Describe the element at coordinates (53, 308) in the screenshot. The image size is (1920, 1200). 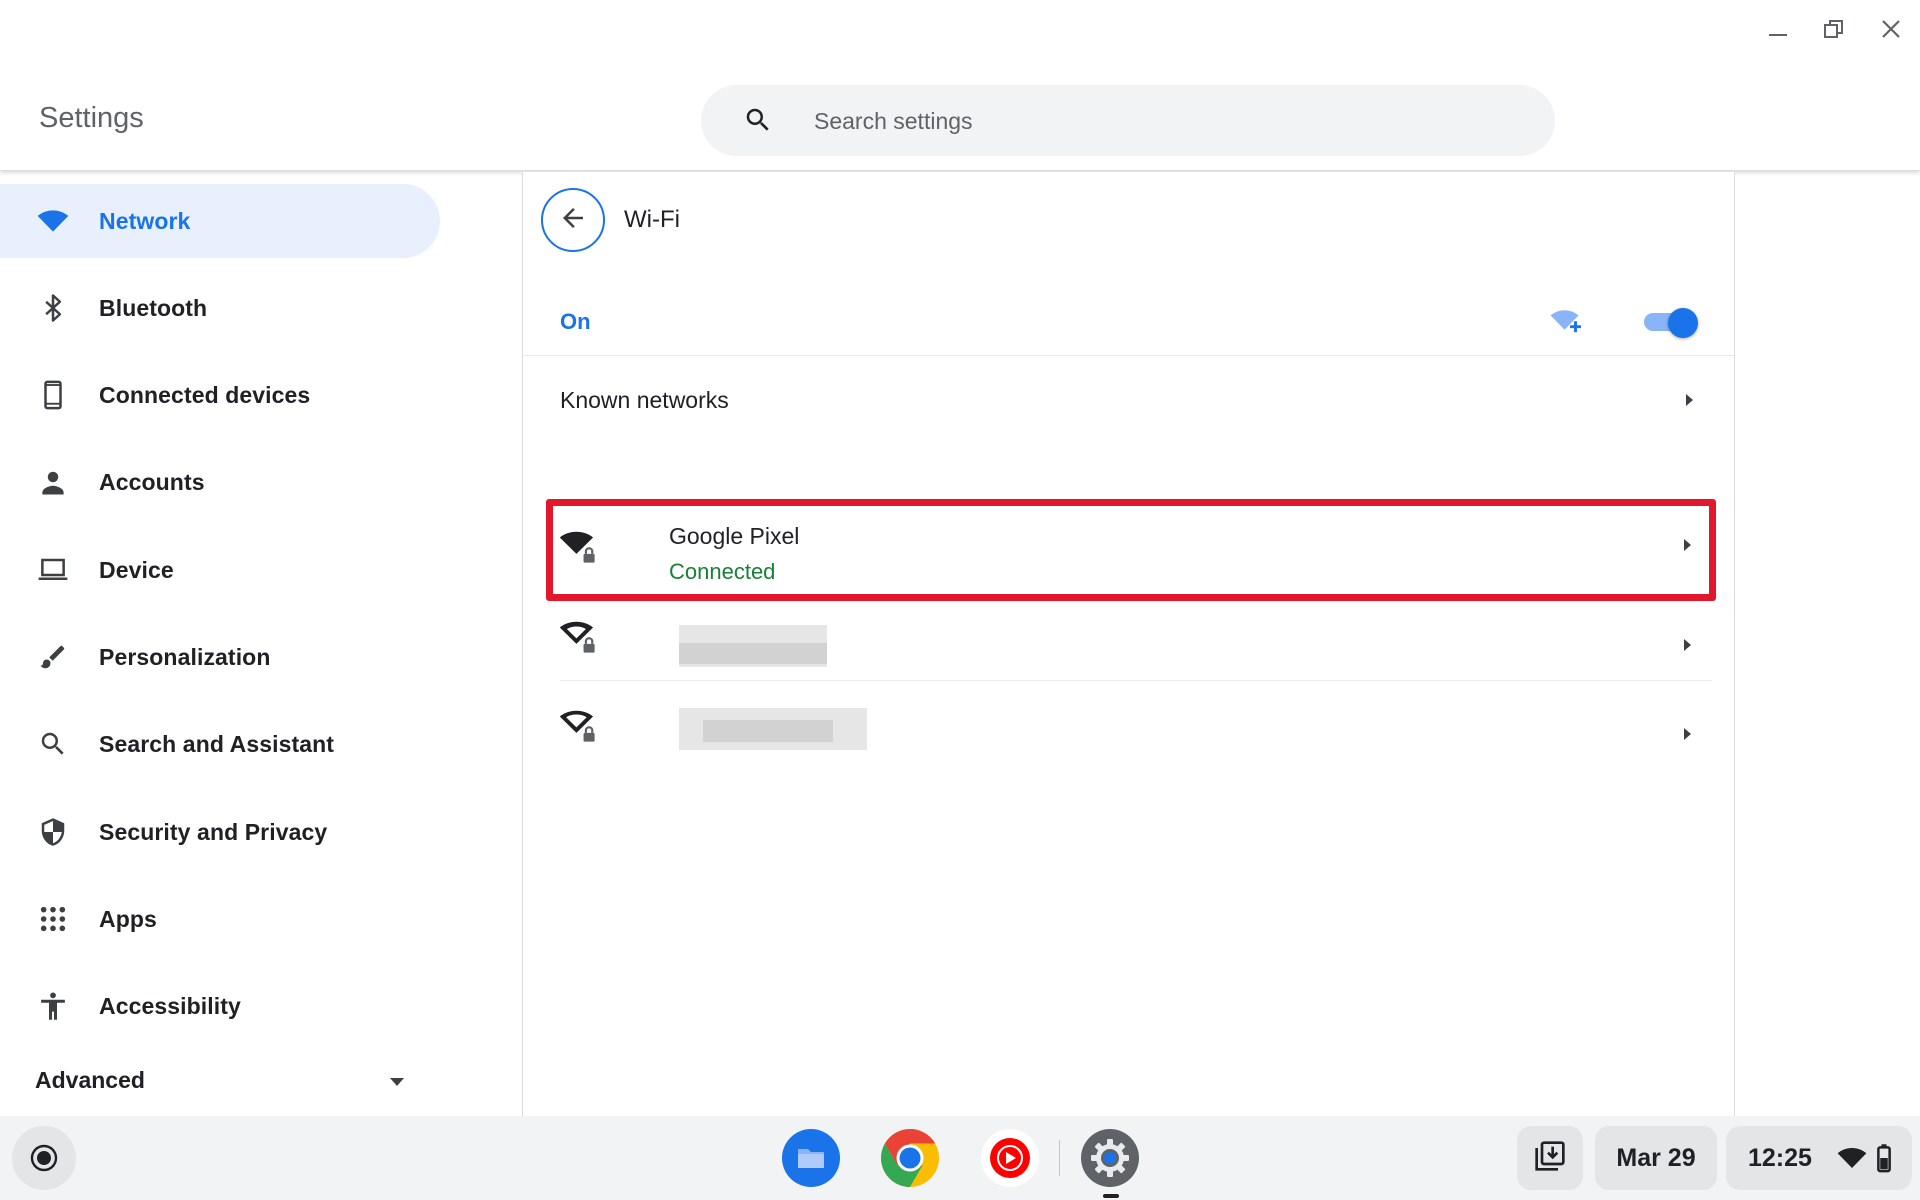
I see `bluetooth-icon` at that location.